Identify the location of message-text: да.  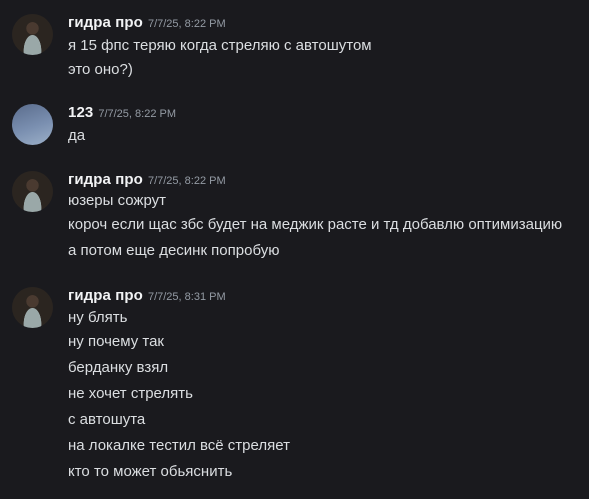
(77, 135).